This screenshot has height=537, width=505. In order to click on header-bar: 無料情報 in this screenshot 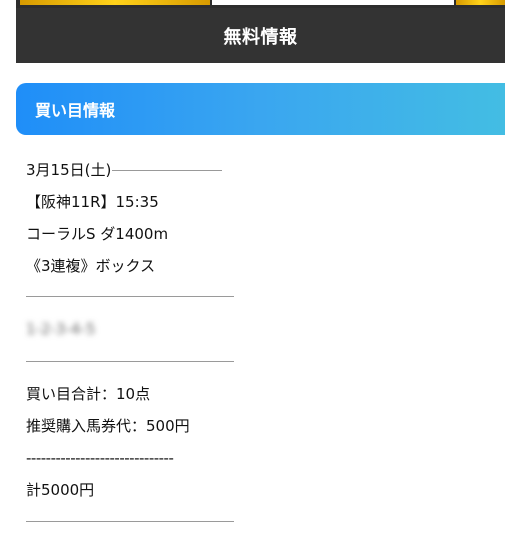, I will do `click(260, 35)`.